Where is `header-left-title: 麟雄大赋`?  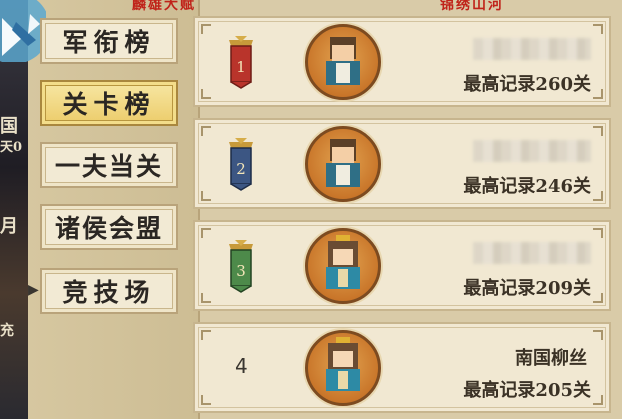 header-left-title: 麟雄大赋 is located at coordinates (164, 6).